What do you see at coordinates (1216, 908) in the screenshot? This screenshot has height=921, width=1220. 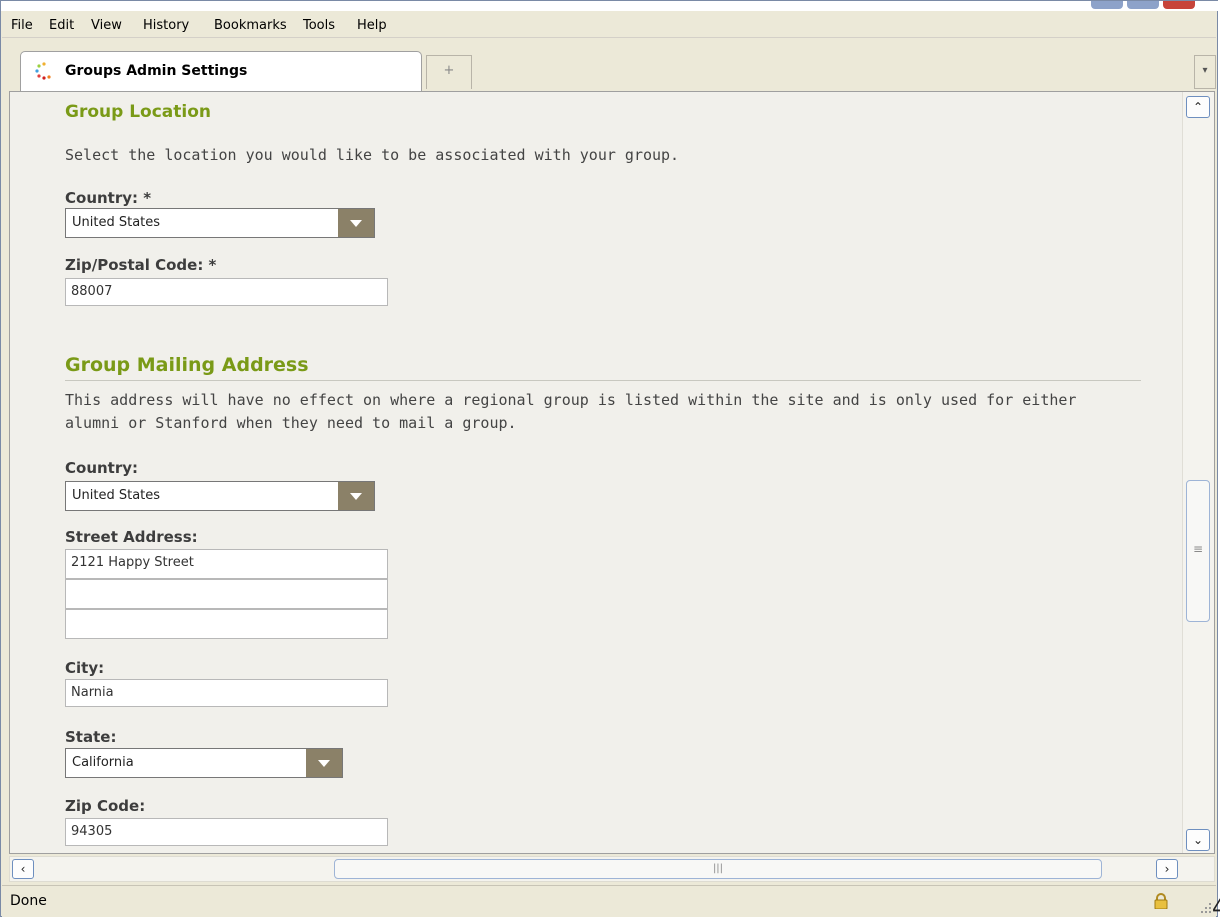 I see `corner-text: 4` at bounding box center [1216, 908].